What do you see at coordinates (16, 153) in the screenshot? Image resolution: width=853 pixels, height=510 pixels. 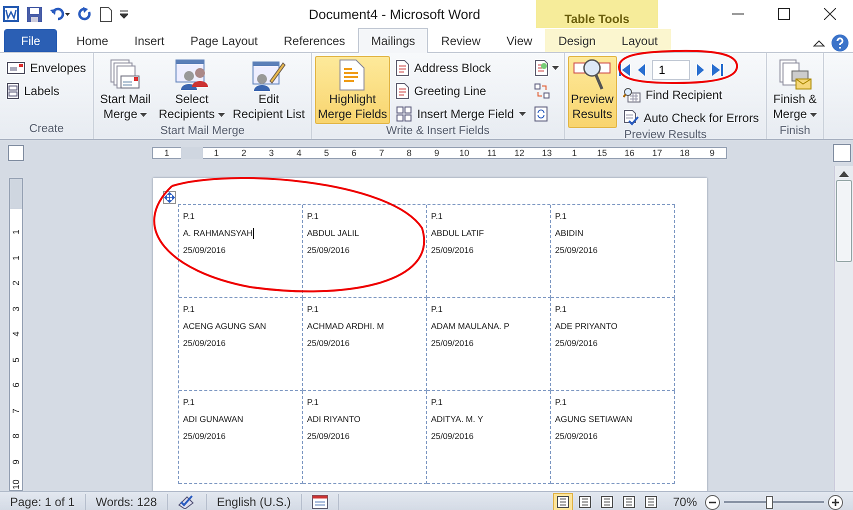 I see `tab-selector` at bounding box center [16, 153].